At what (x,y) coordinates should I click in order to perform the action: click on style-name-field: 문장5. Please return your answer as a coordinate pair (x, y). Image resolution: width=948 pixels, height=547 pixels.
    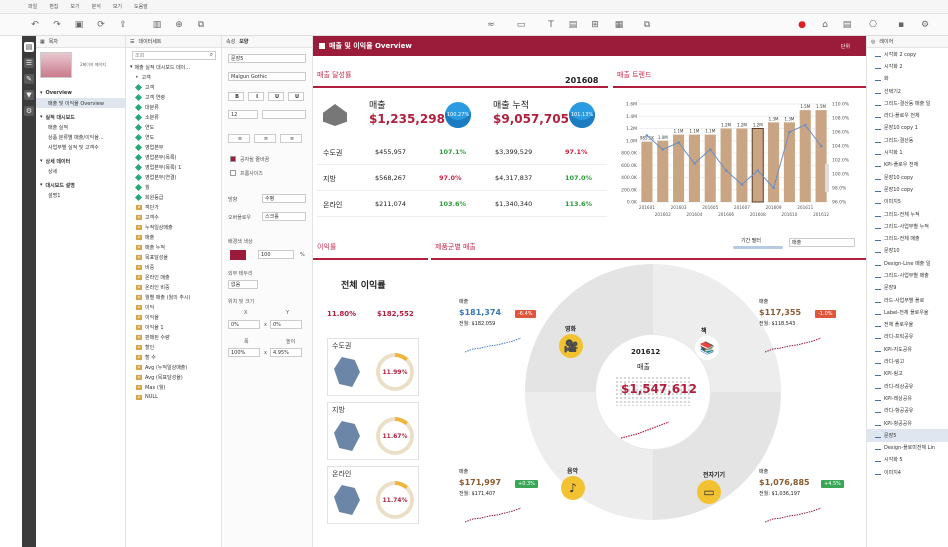
    Looking at the image, I should click on (267, 58).